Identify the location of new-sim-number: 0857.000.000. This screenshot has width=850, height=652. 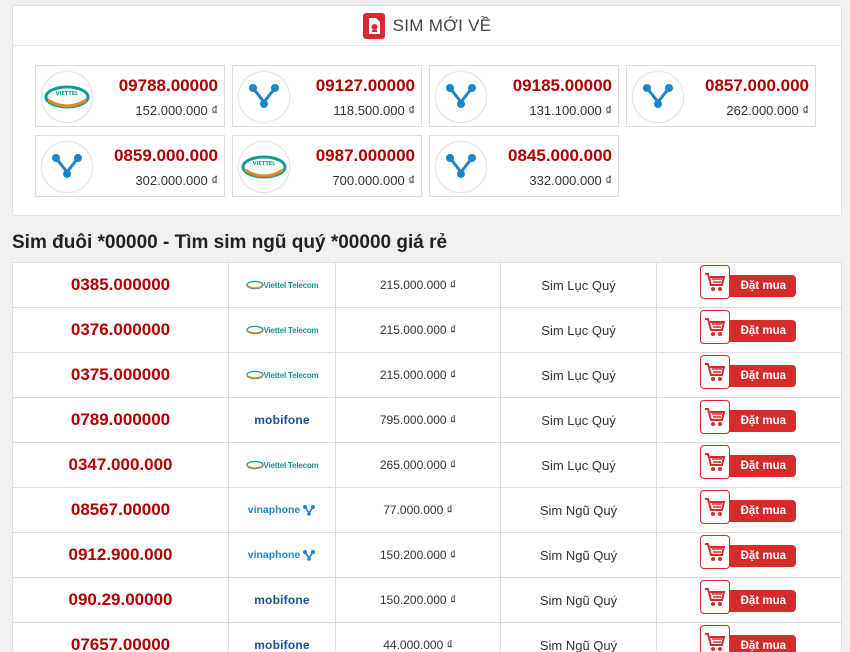
(757, 86).